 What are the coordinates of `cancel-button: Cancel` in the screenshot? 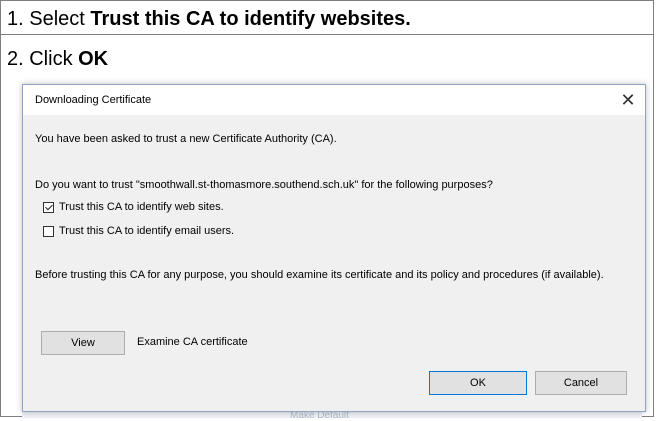 It's located at (581, 383).